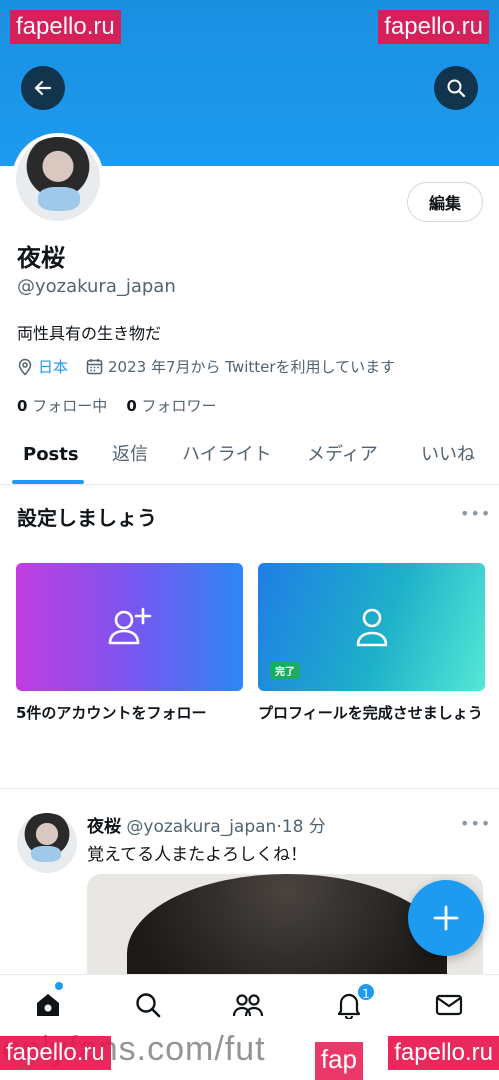 The width and height of the screenshot is (499, 1080). Describe the element at coordinates (104, 827) in the screenshot. I see `post-author-name: 夜桜` at that location.